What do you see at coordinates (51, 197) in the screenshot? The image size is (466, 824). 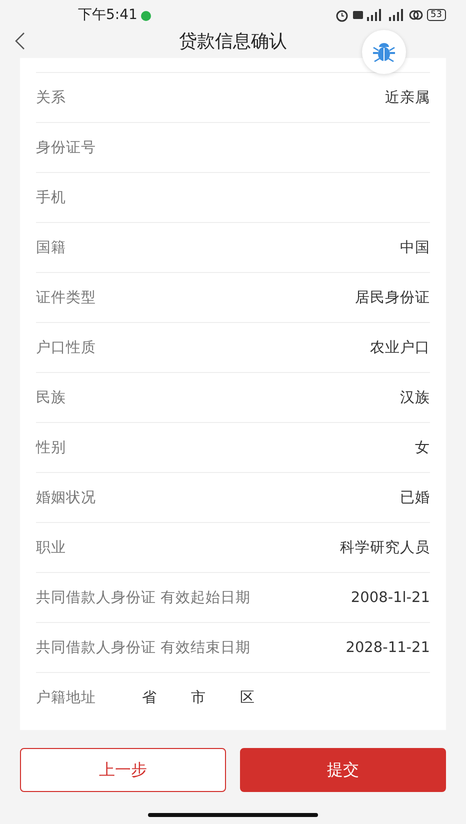 I see `field-label: 手机` at bounding box center [51, 197].